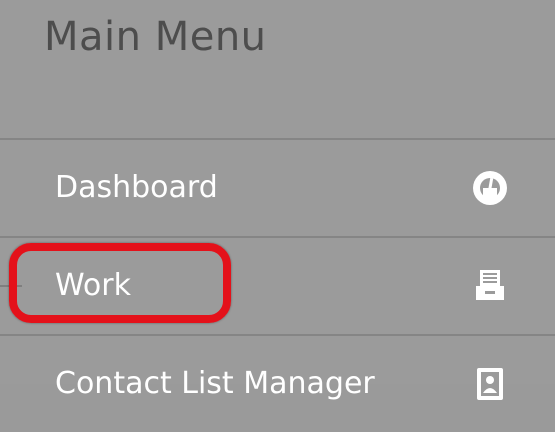 Image resolution: width=555 pixels, height=432 pixels. Describe the element at coordinates (155, 37) in the screenshot. I see `menu-title: Main Menu` at that location.